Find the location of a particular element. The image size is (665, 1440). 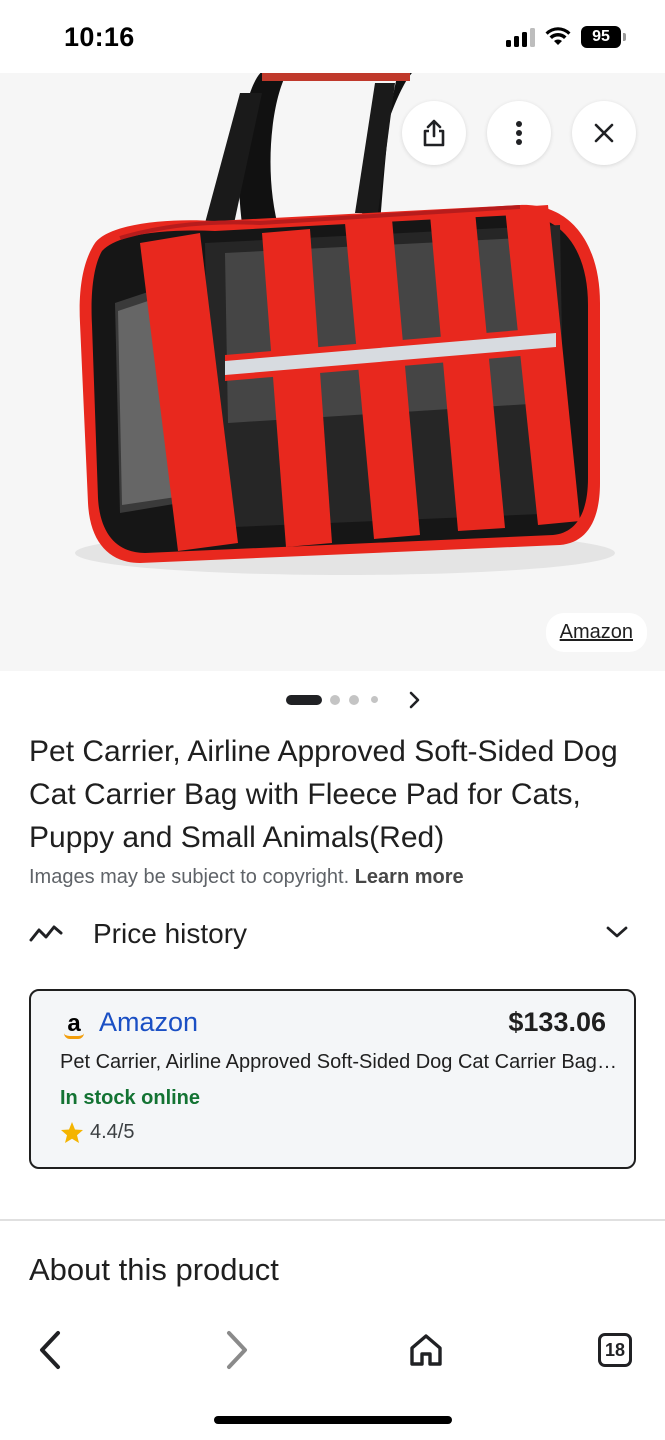

rating: 4.4/5 is located at coordinates (97, 1132).